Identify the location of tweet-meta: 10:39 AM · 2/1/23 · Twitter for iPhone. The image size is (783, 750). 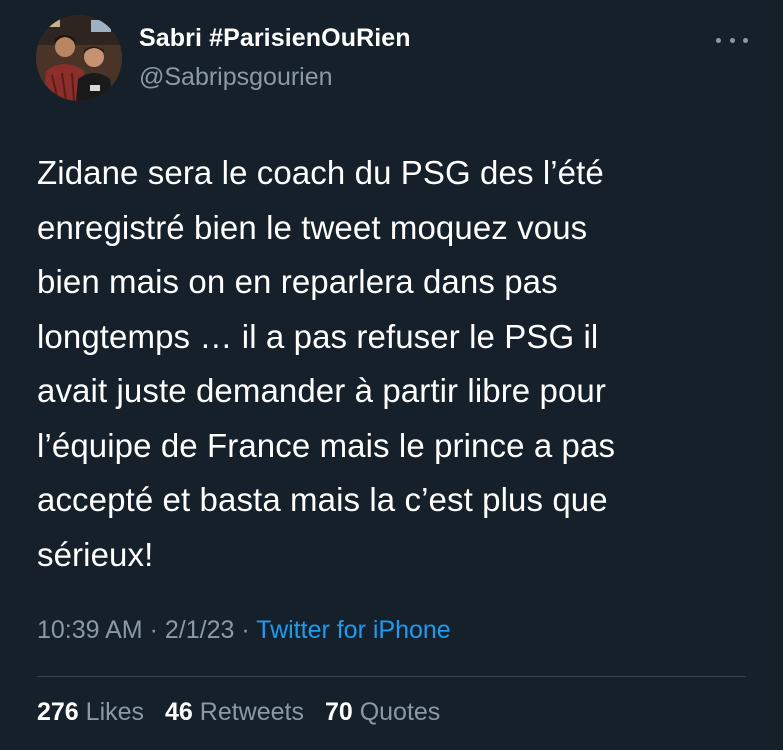
(244, 630).